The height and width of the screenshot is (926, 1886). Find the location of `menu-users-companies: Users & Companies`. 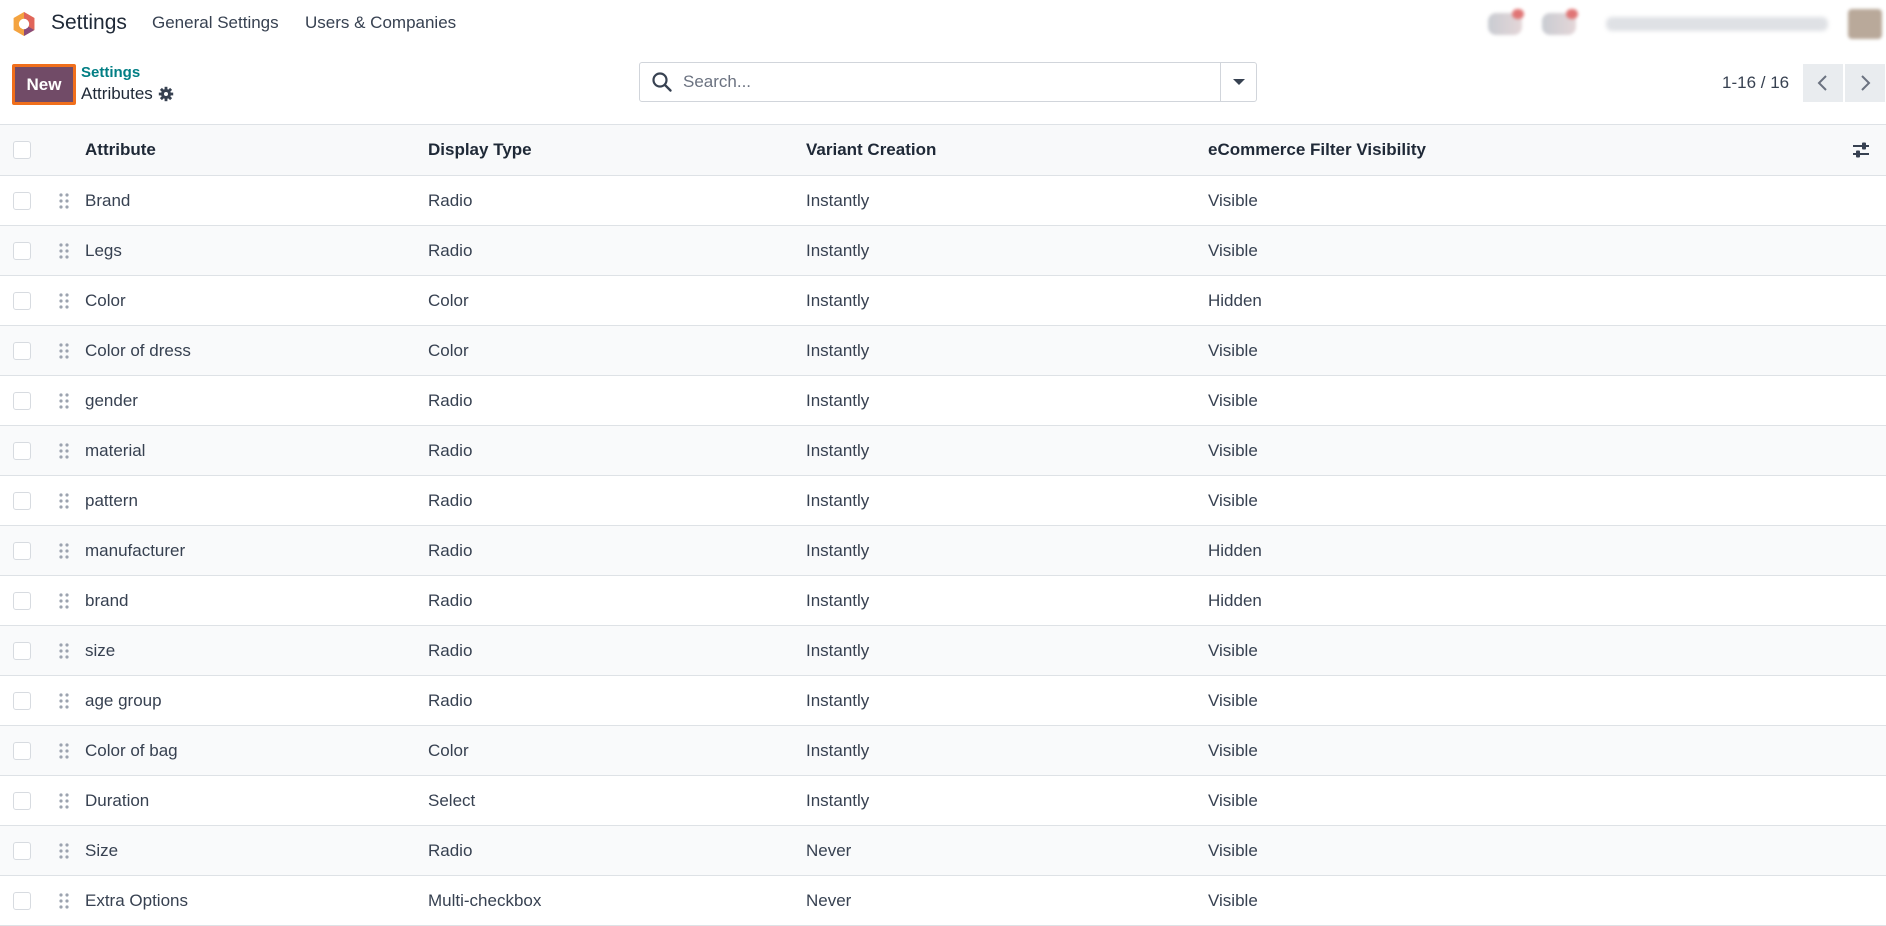

menu-users-companies: Users & Companies is located at coordinates (380, 23).